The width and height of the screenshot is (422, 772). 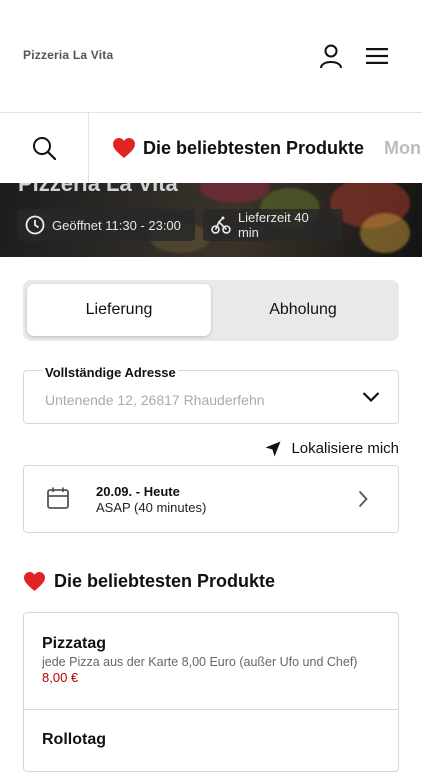 What do you see at coordinates (119, 310) in the screenshot?
I see `delivery-option-button: Lieferung` at bounding box center [119, 310].